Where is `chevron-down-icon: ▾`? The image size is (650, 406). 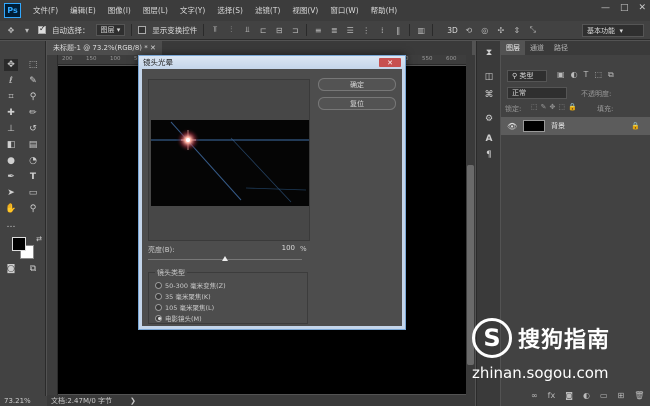
chevron-down-icon: ▾ is located at coordinates (27, 30).